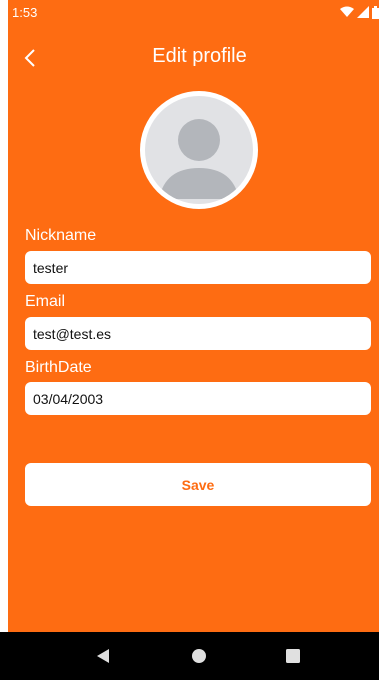  I want to click on nav-recents-button, so click(293, 656).